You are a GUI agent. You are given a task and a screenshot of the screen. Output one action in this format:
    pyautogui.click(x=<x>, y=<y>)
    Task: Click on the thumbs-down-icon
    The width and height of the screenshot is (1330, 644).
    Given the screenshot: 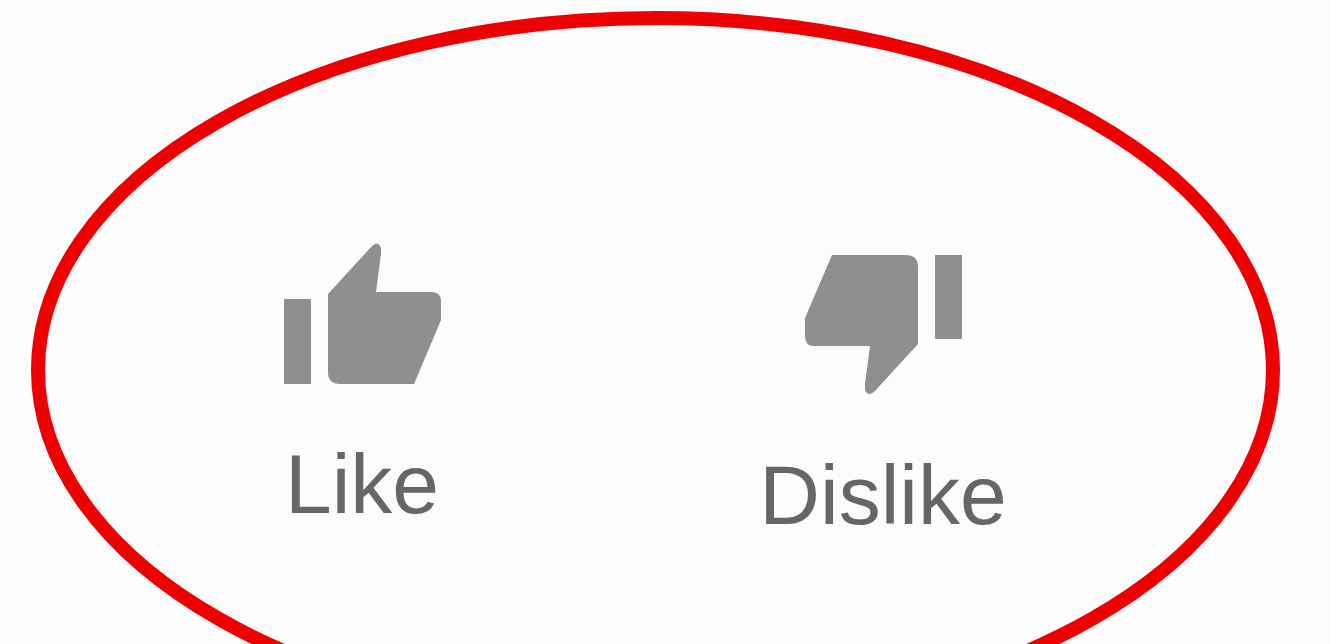 What is the action you would take?
    pyautogui.click(x=883, y=325)
    